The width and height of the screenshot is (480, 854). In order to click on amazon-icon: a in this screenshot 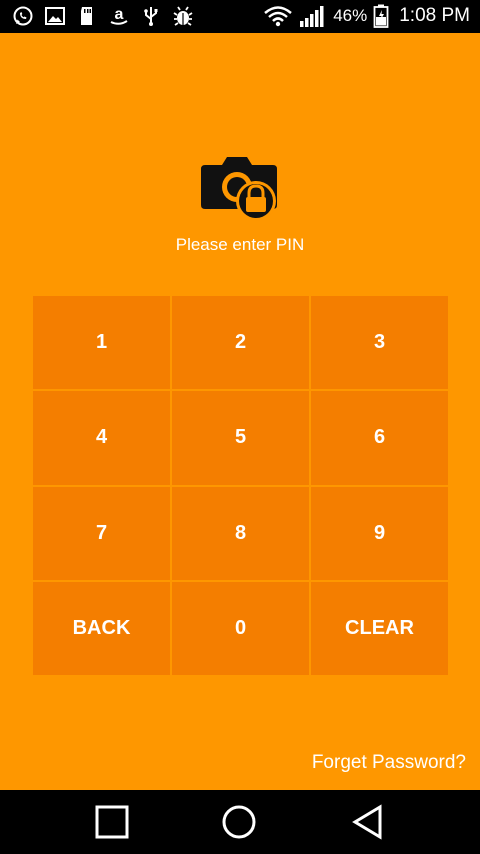, I will do `click(119, 16)`.